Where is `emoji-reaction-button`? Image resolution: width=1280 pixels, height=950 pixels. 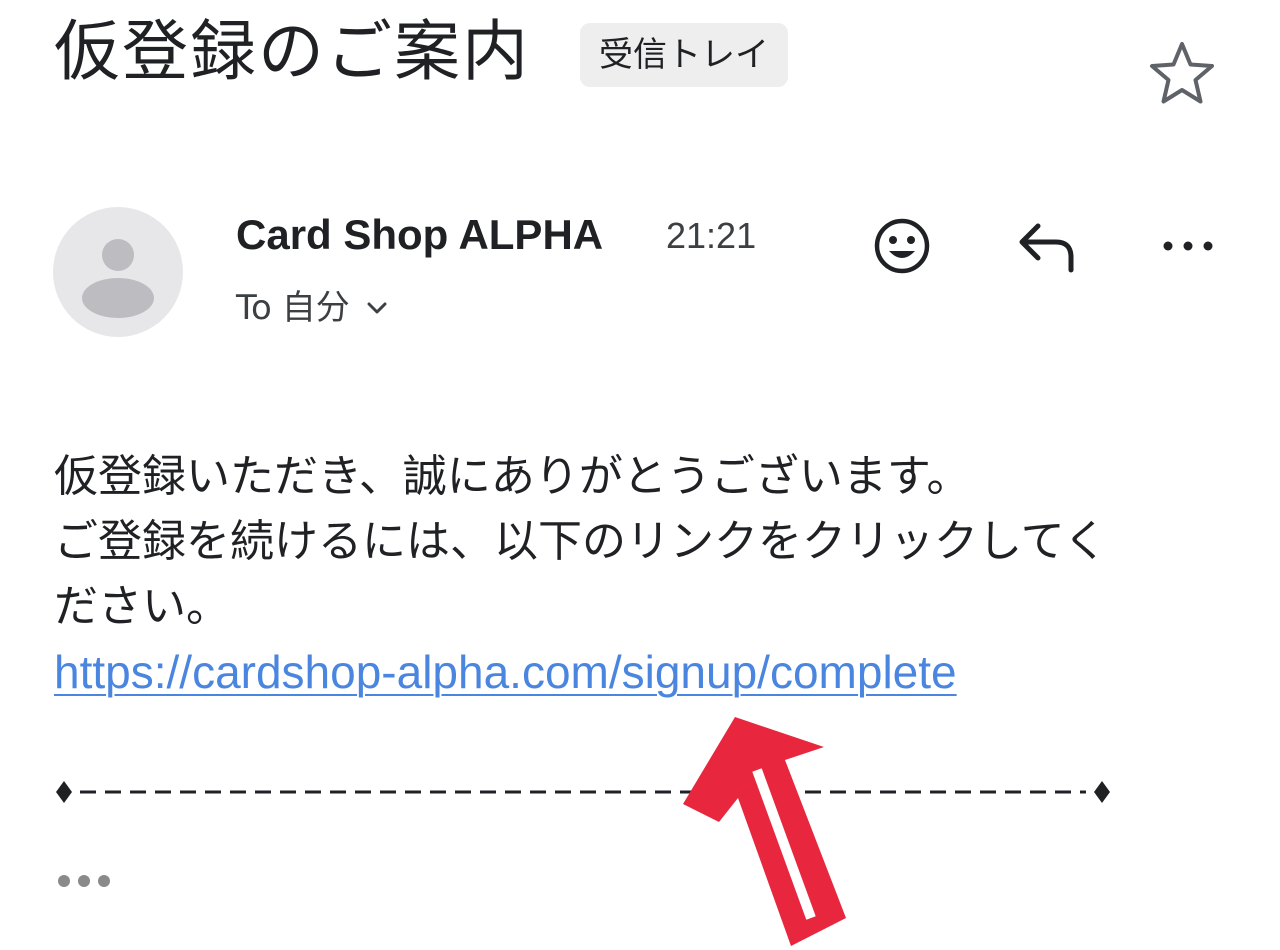 emoji-reaction-button is located at coordinates (902, 246).